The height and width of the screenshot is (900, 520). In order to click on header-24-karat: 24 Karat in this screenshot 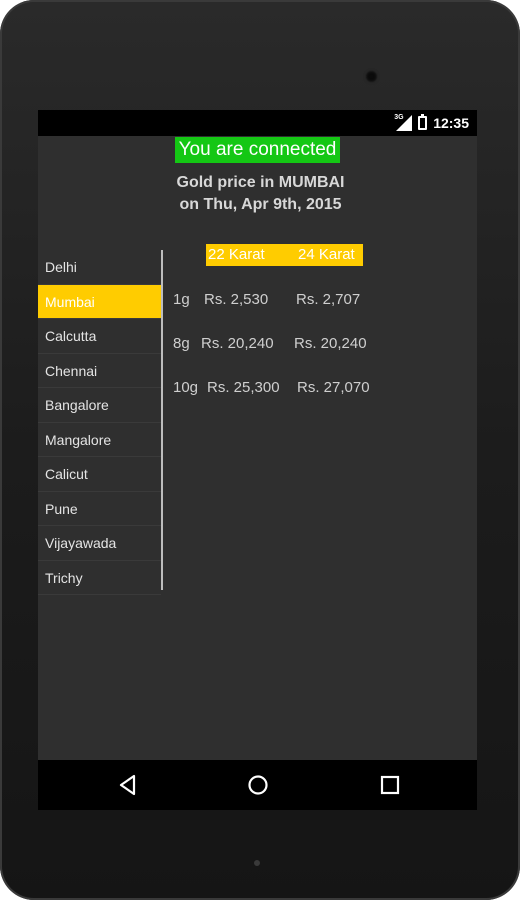, I will do `click(326, 254)`.